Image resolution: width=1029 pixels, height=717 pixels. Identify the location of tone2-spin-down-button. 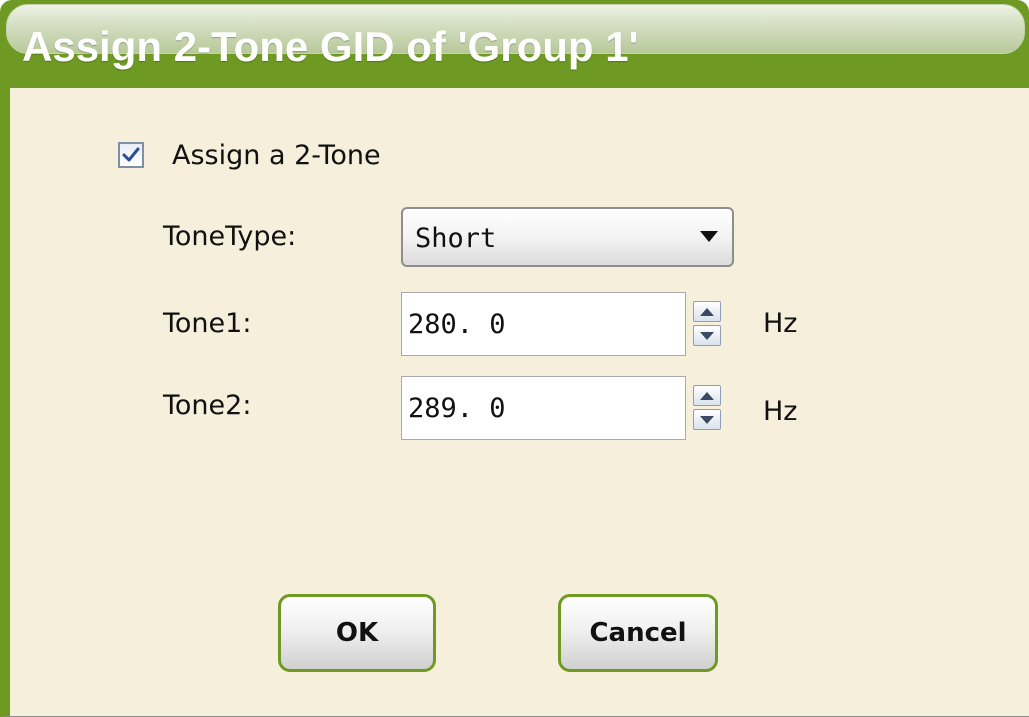
(707, 419).